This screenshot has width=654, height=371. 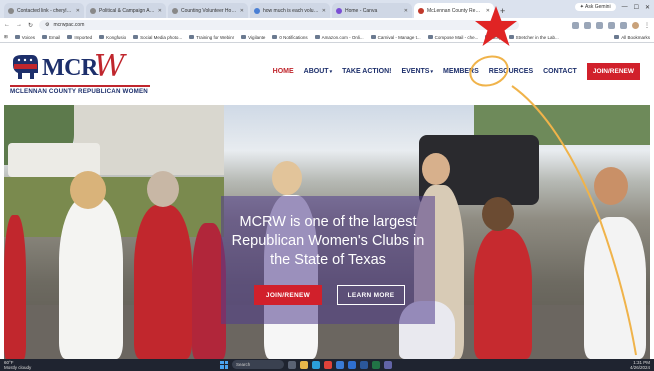 I want to click on all-bookmarks: All Bookmarks, so click(x=632, y=37).